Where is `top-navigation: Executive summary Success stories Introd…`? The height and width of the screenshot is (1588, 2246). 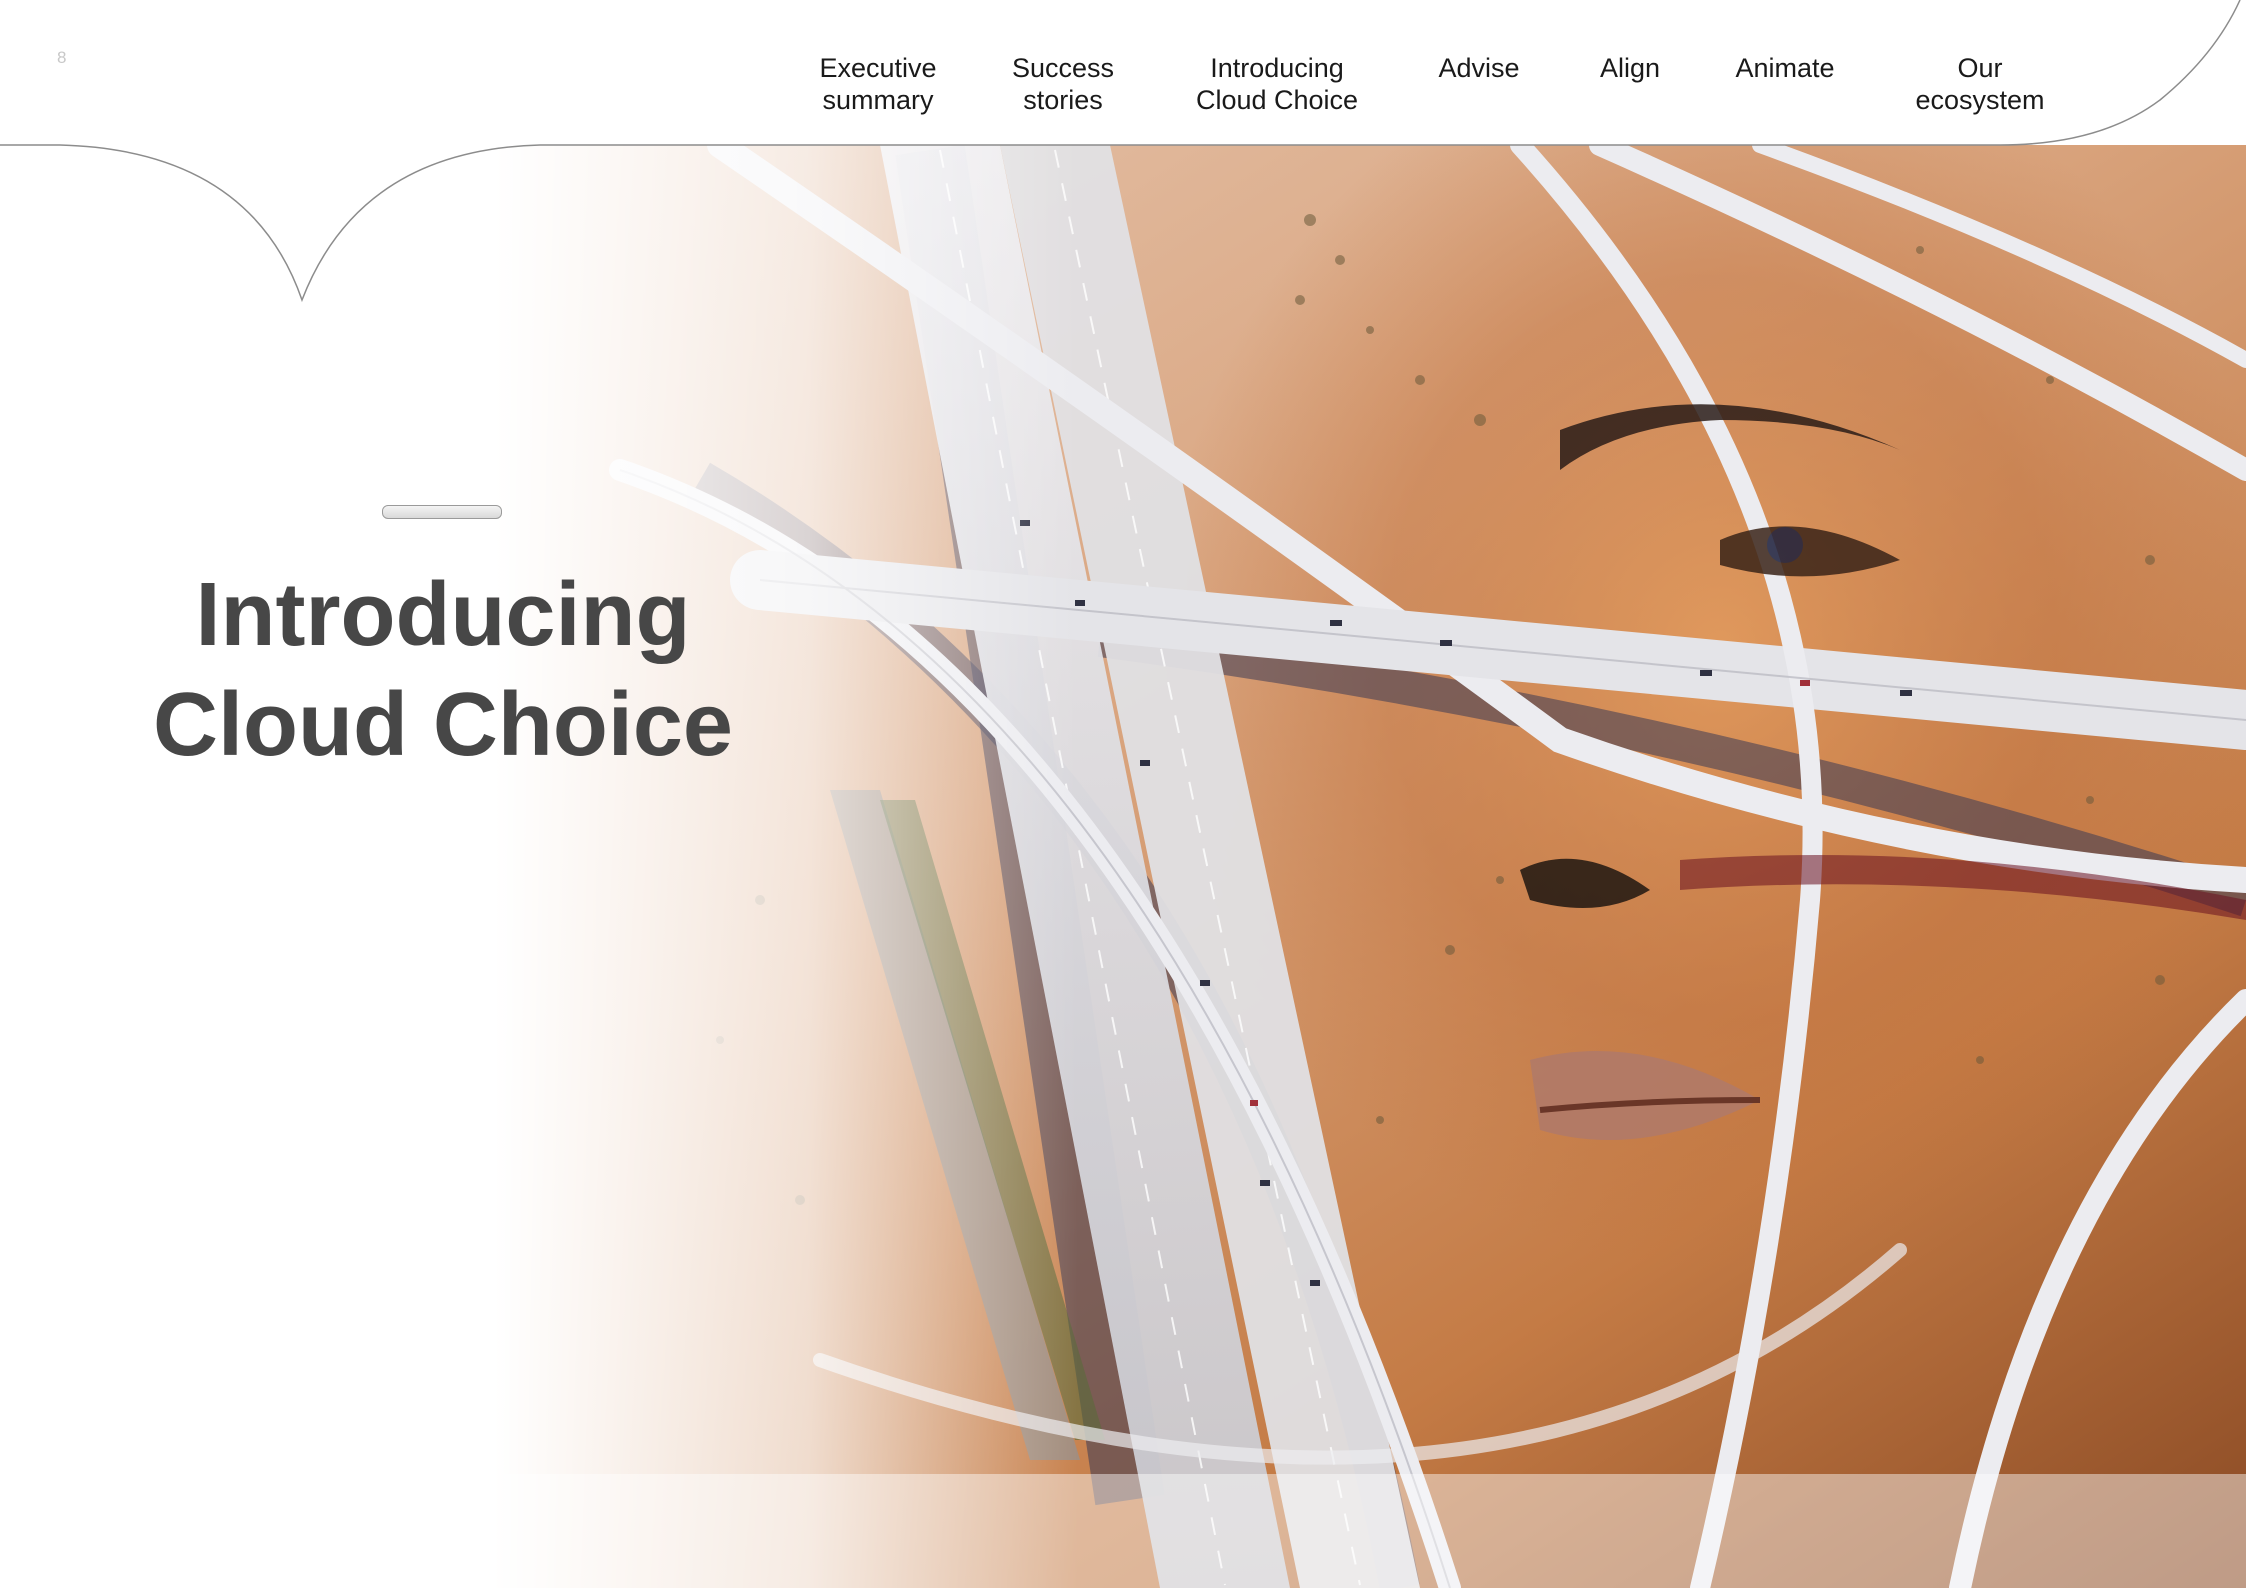 top-navigation: Executive summary Success stories Introd… is located at coordinates (1123, 92).